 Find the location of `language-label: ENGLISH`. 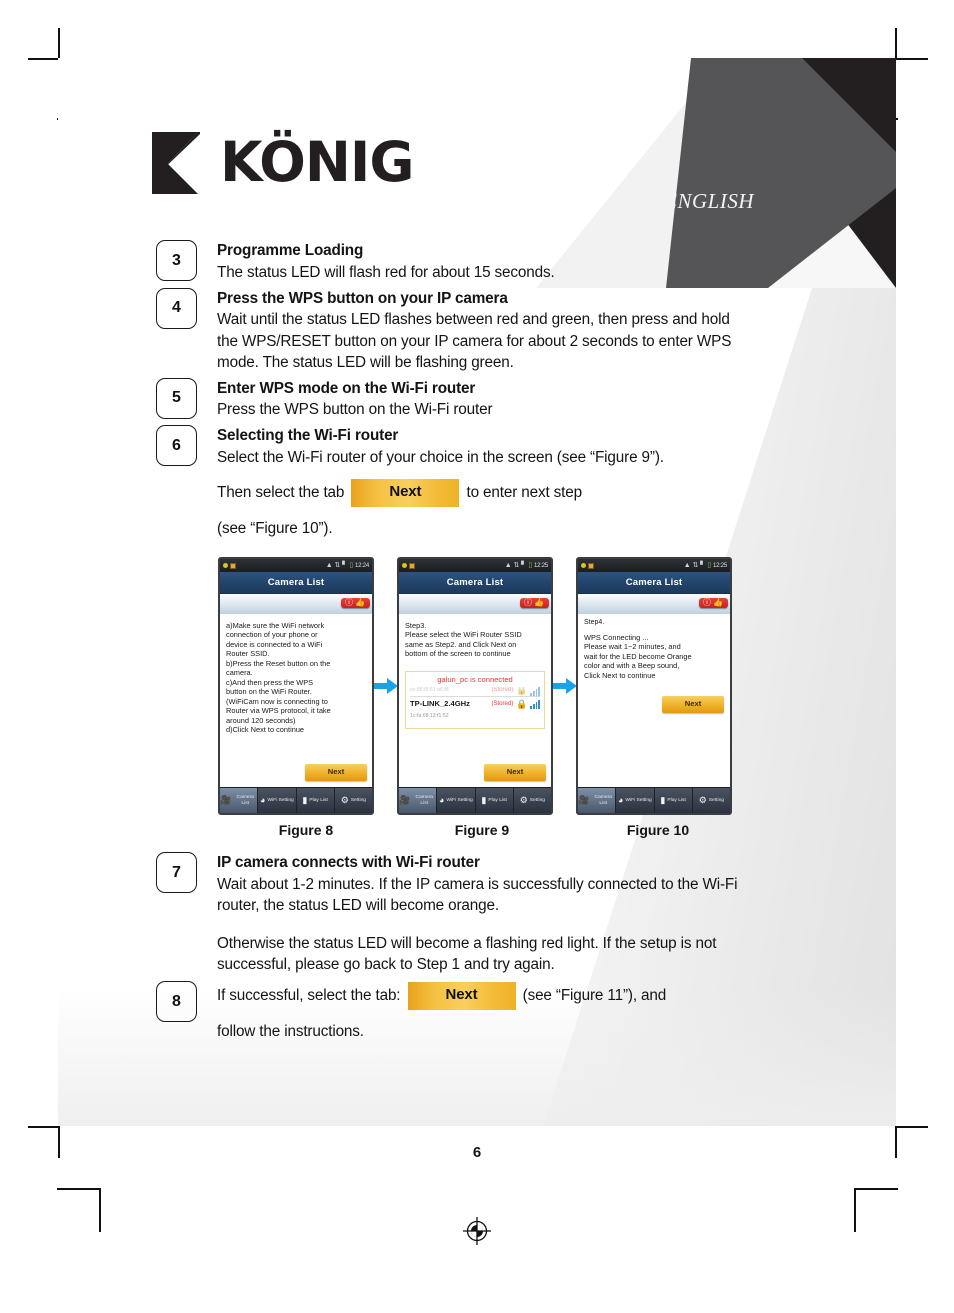

language-label: ENGLISH is located at coordinates (709, 201).